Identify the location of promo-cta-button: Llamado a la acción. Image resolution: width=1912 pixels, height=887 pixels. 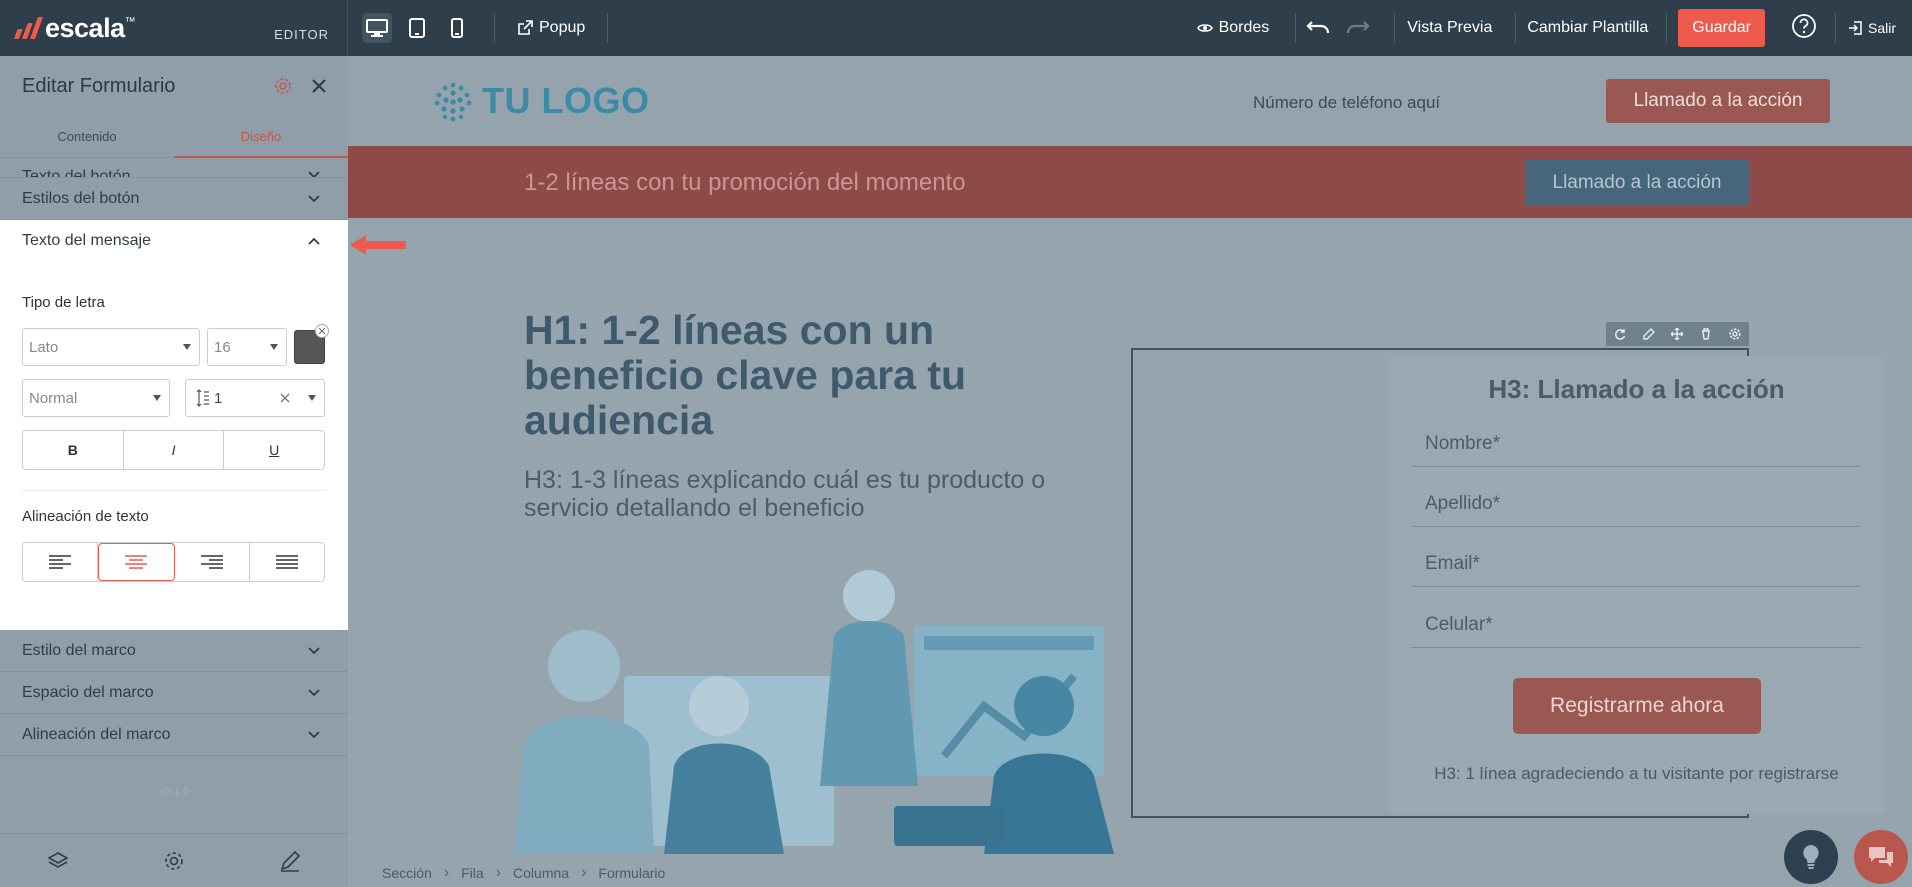
(1637, 183).